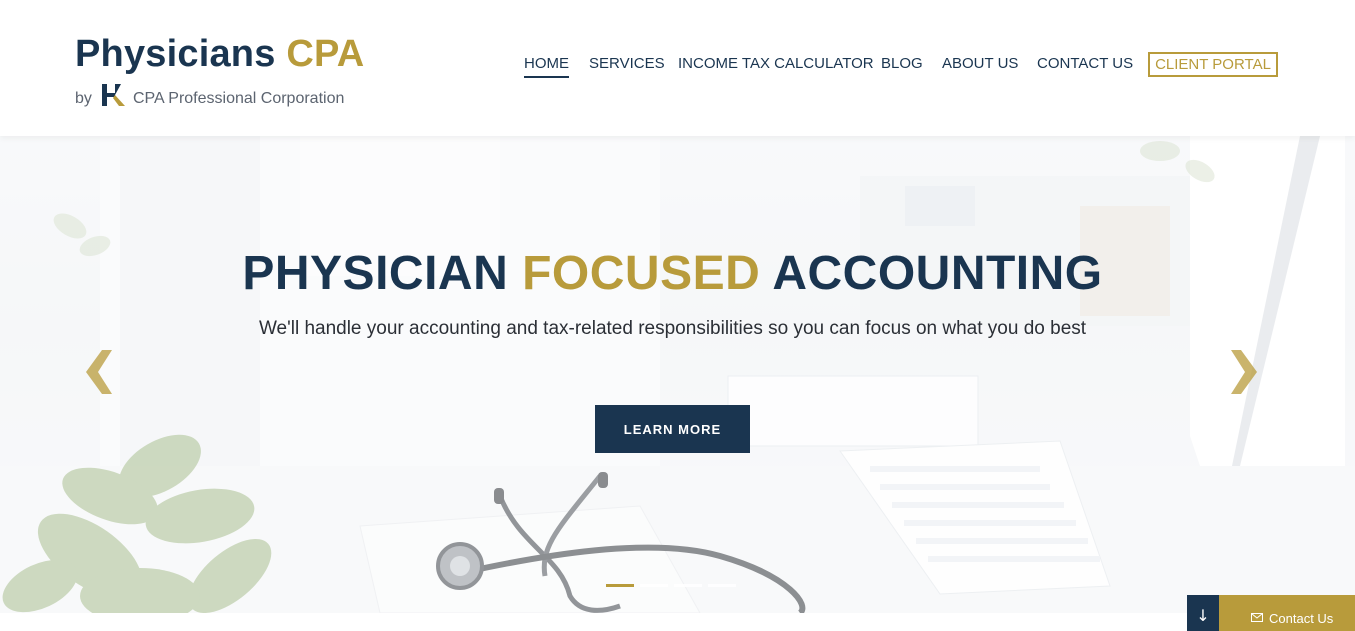  What do you see at coordinates (1203, 613) in the screenshot?
I see `arrow-down-icon: ↓` at bounding box center [1203, 613].